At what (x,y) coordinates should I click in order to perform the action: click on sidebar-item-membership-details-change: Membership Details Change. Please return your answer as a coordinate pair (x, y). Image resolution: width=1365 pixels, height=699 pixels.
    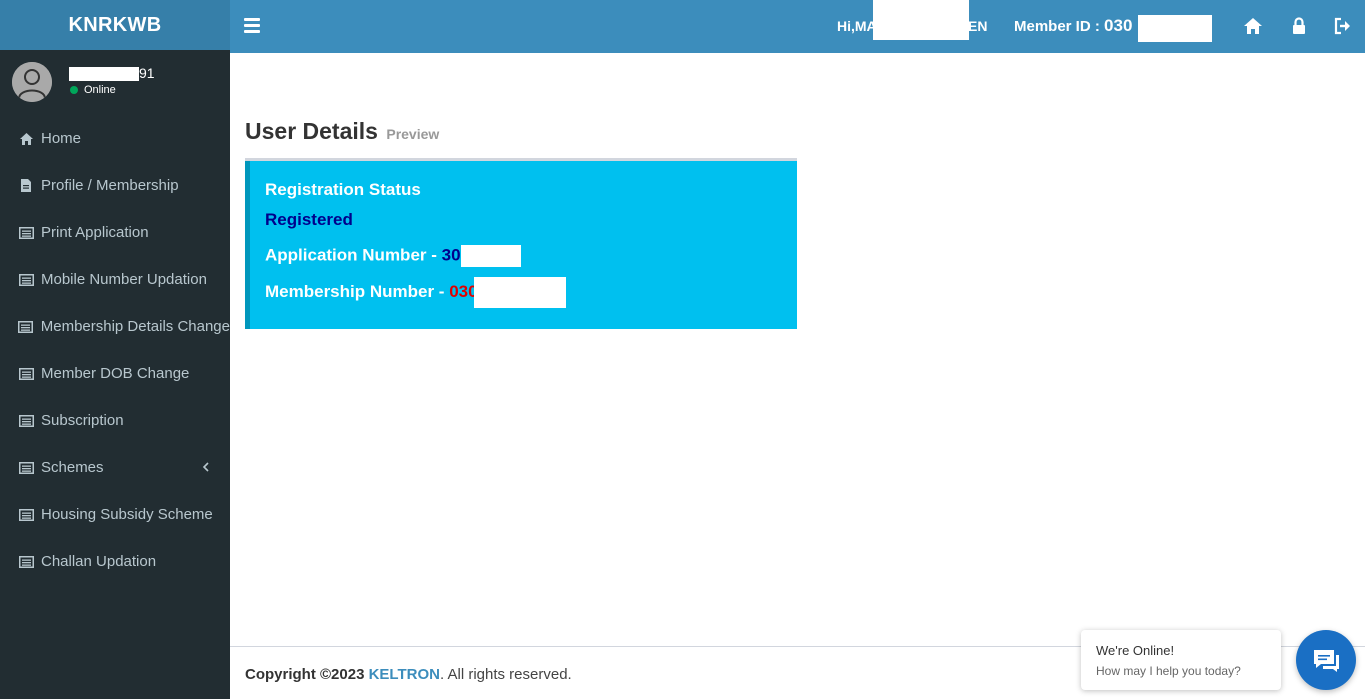
    Looking at the image, I should click on (115, 326).